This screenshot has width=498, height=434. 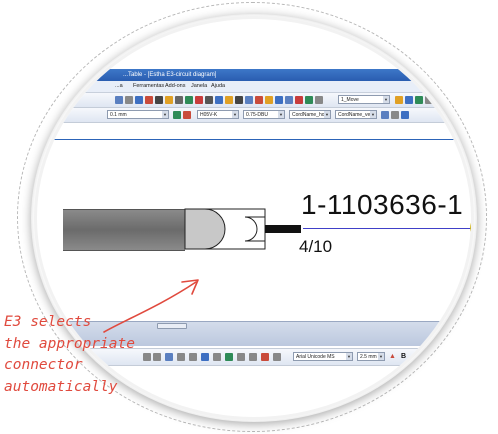 I want to click on text-icon, so click(x=179, y=100).